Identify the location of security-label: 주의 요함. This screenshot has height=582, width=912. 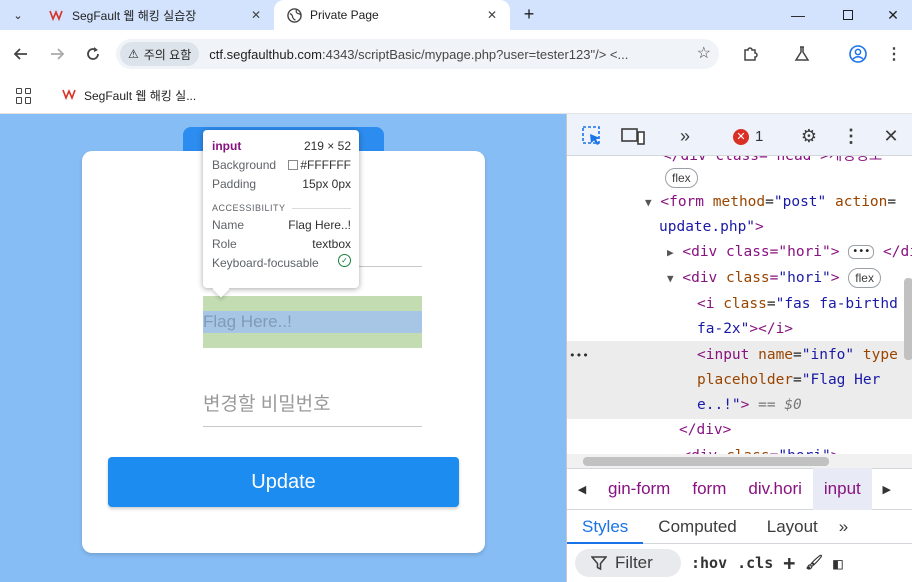
(167, 54).